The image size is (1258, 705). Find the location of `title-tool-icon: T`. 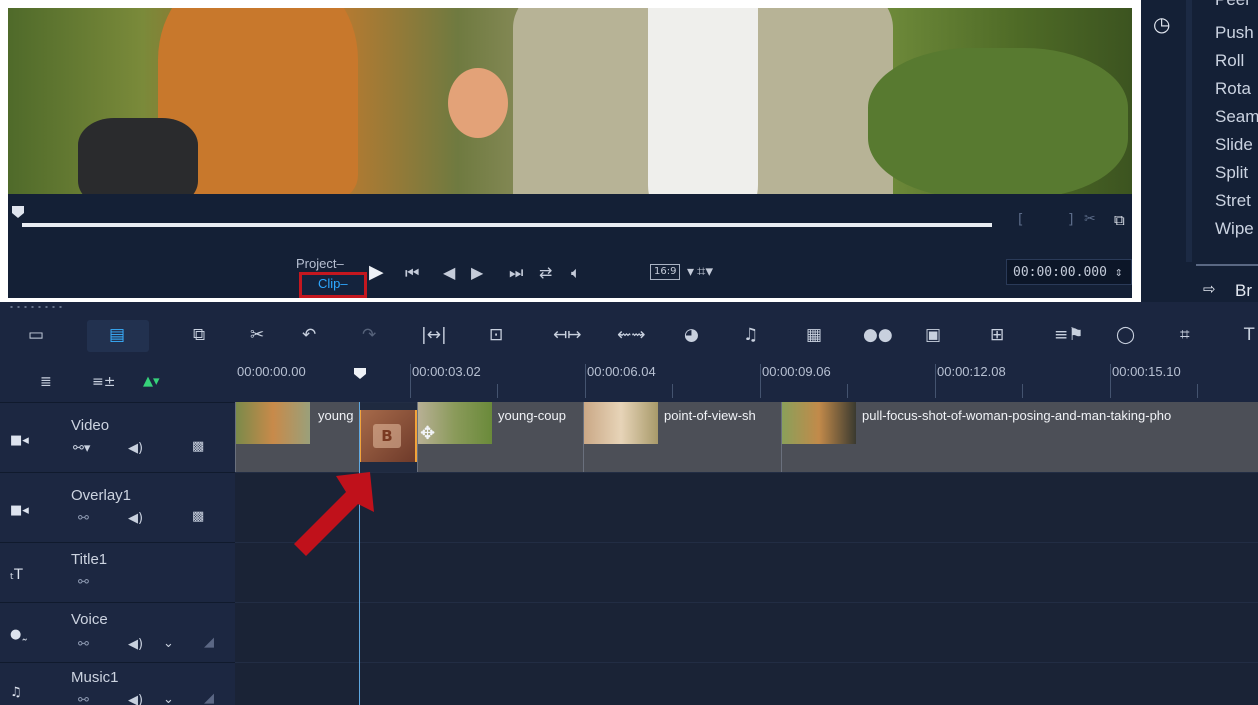

title-tool-icon: T is located at coordinates (1249, 335).